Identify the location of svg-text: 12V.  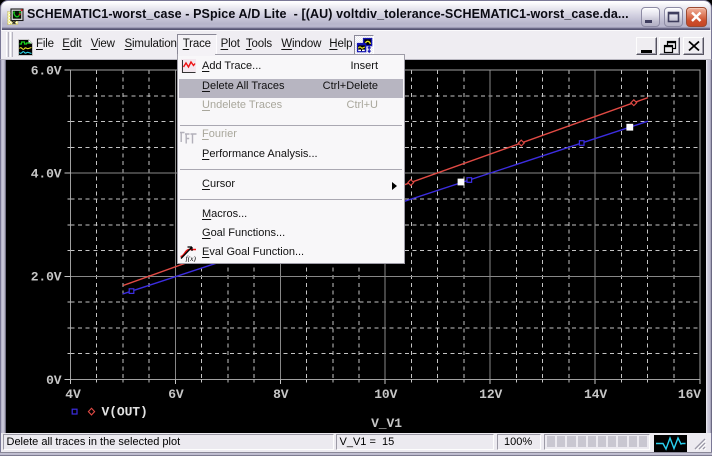
(490, 394).